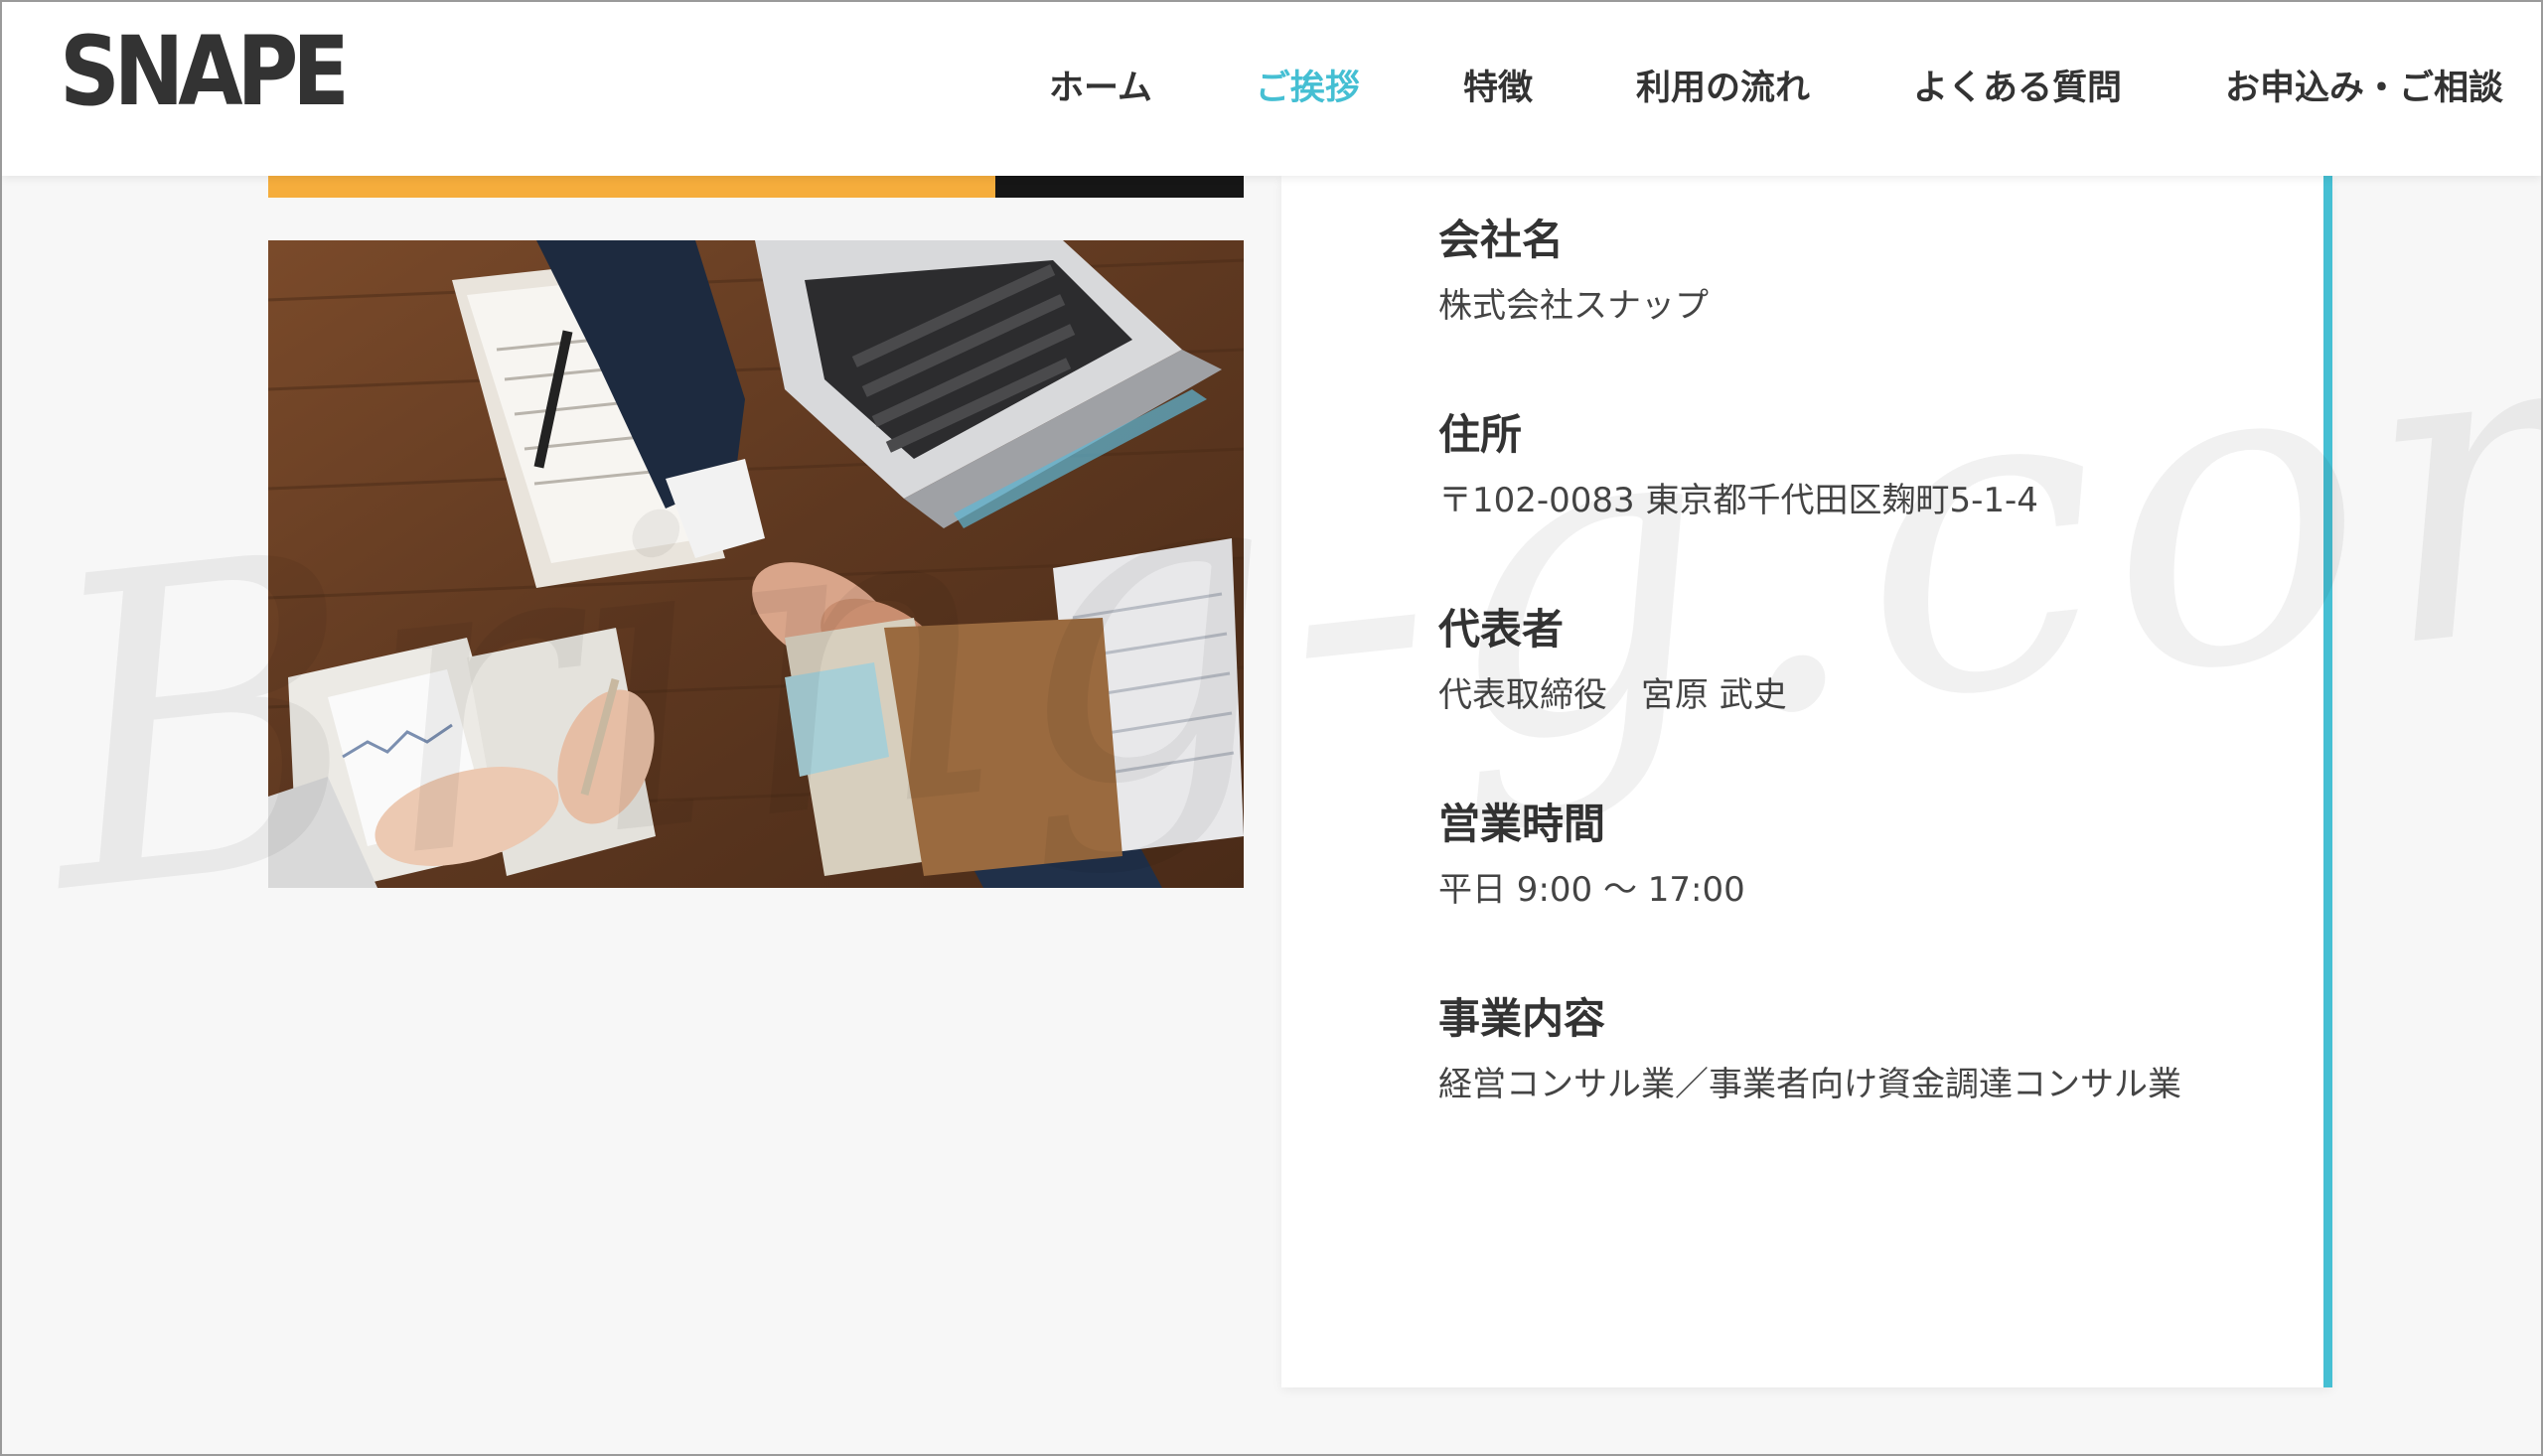  I want to click on nav-item-faq: よくある質問, so click(2017, 85).